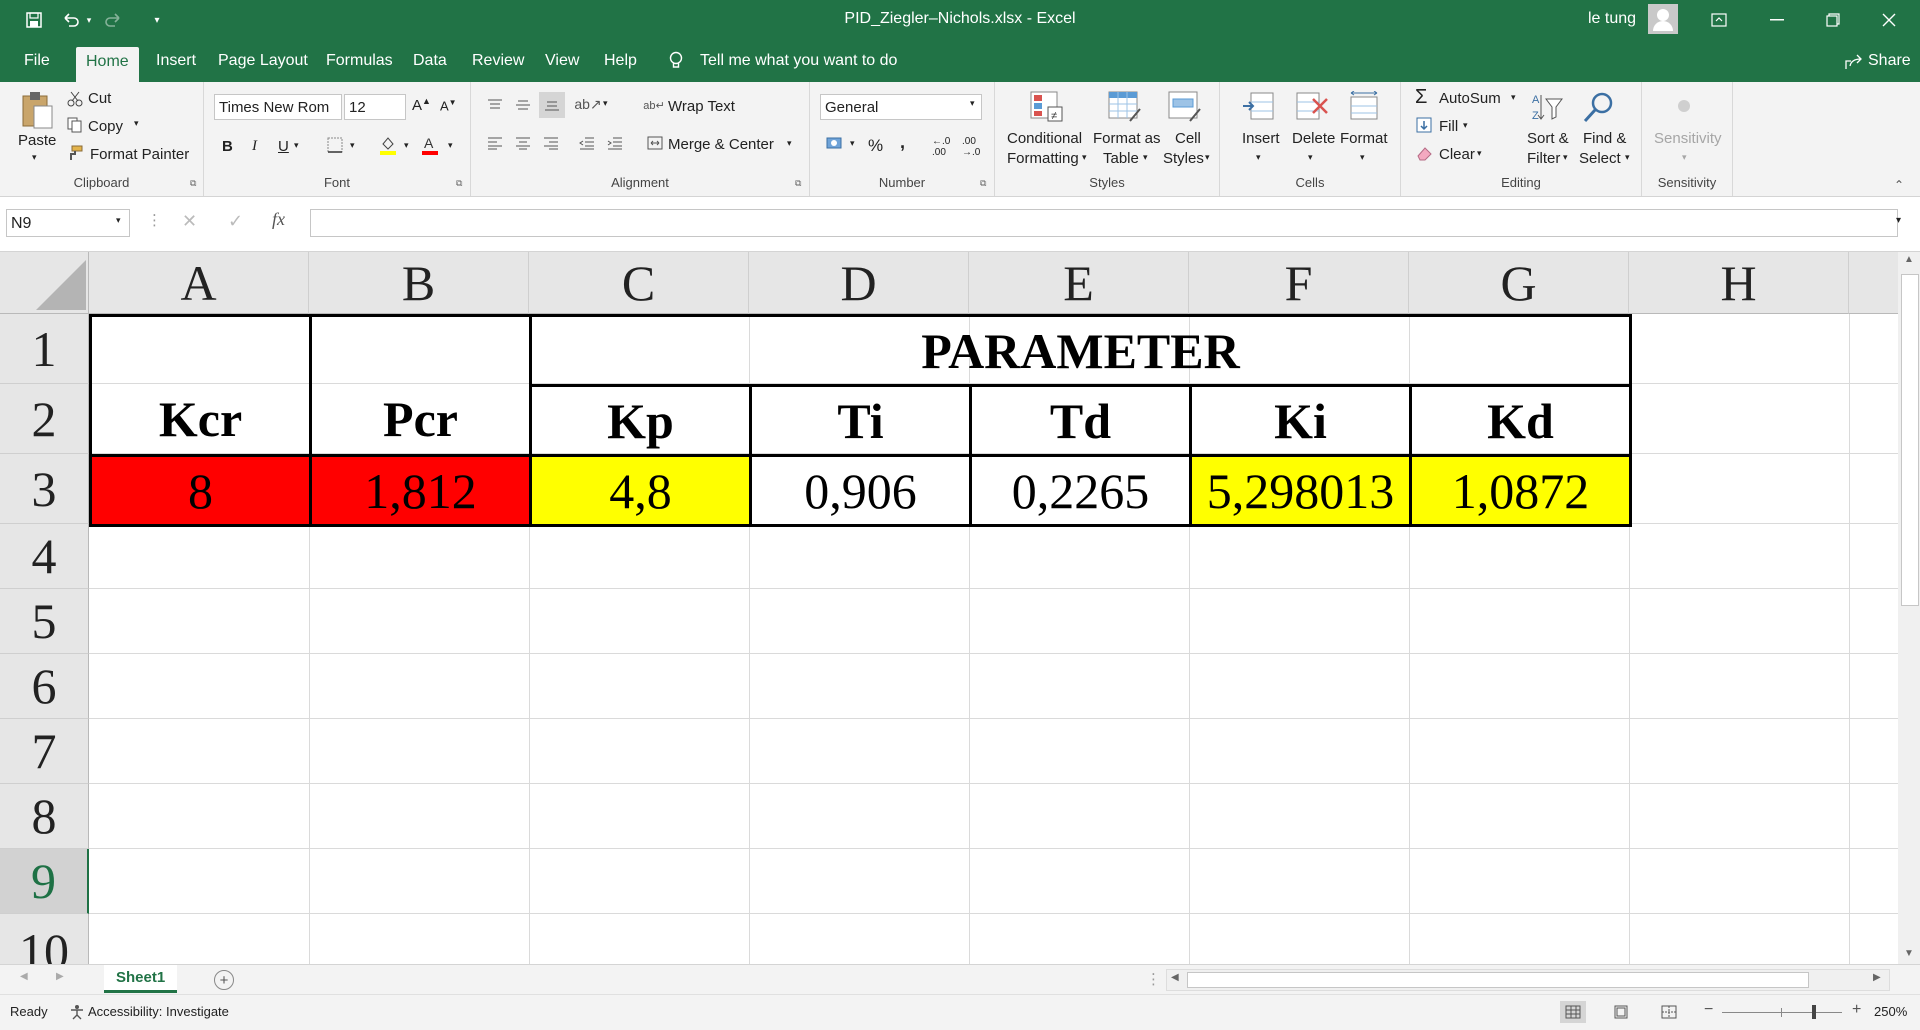 Image resolution: width=1920 pixels, height=1030 pixels. What do you see at coordinates (1543, 158) in the screenshot?
I see `sort-filter-line2: Filter` at bounding box center [1543, 158].